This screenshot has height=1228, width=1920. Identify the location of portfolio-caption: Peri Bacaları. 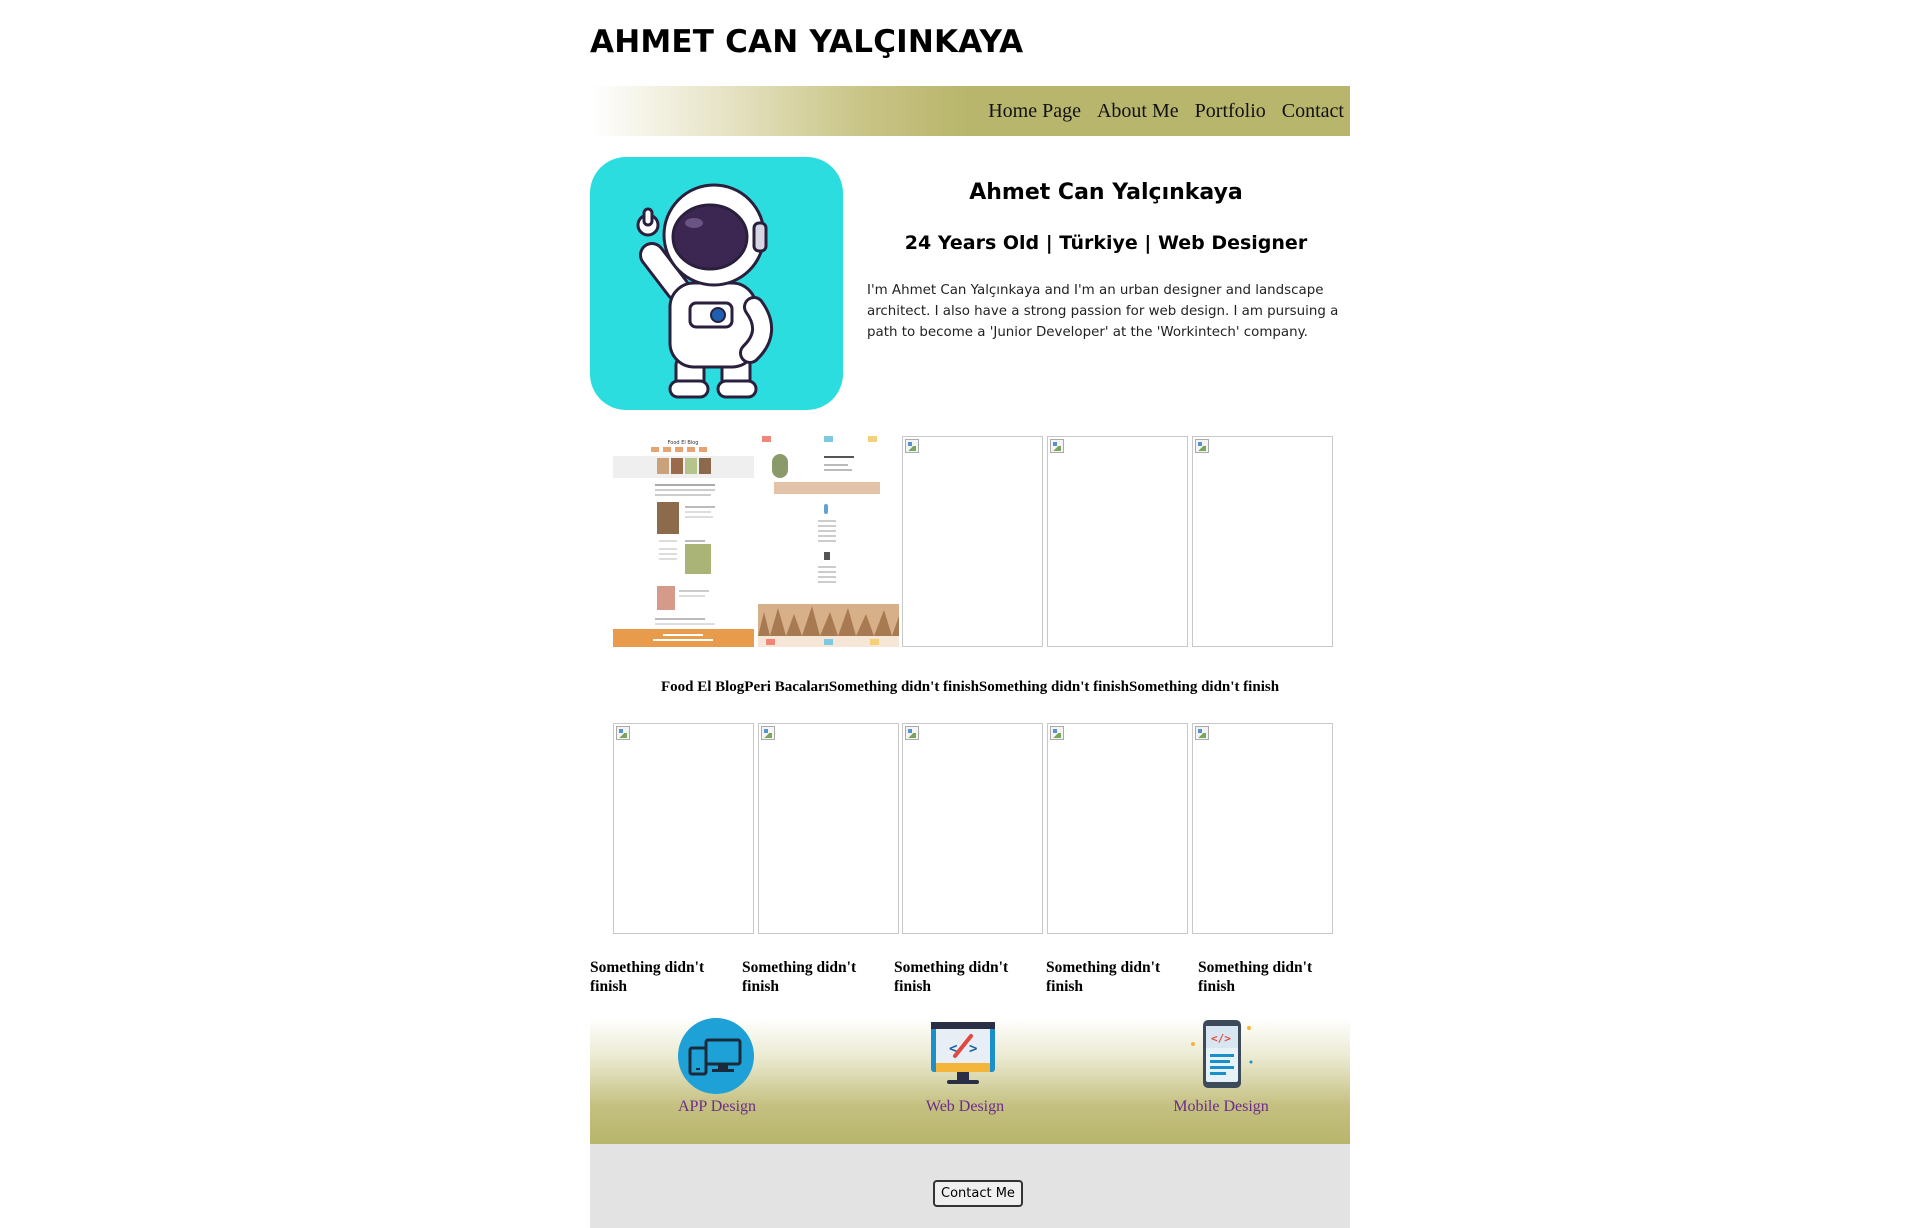
(786, 687).